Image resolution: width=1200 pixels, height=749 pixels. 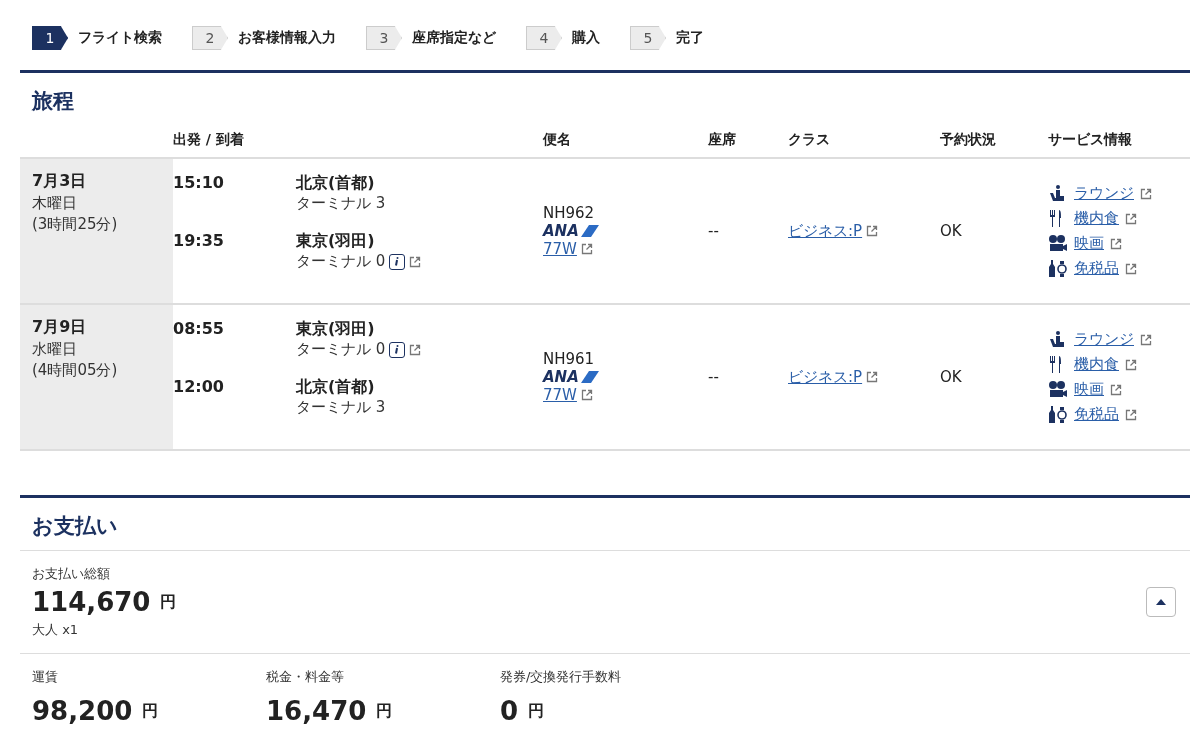 I want to click on flight-number: NH961, so click(x=569, y=359).